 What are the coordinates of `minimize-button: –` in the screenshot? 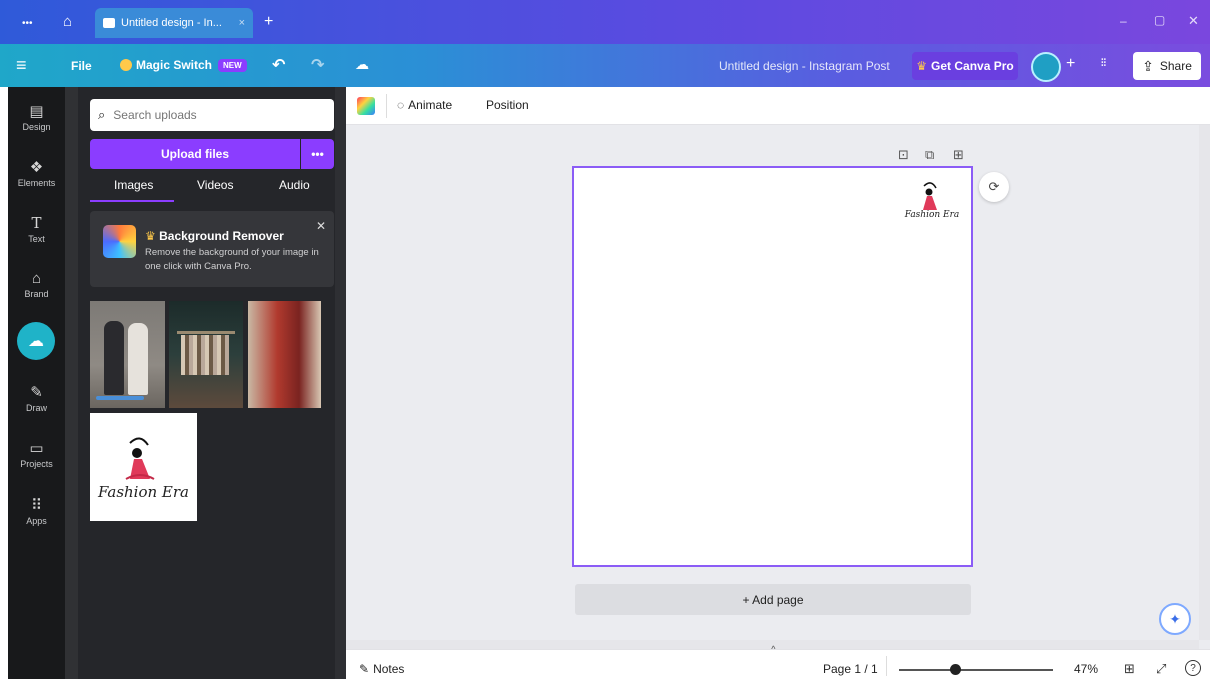 It's located at (1123, 21).